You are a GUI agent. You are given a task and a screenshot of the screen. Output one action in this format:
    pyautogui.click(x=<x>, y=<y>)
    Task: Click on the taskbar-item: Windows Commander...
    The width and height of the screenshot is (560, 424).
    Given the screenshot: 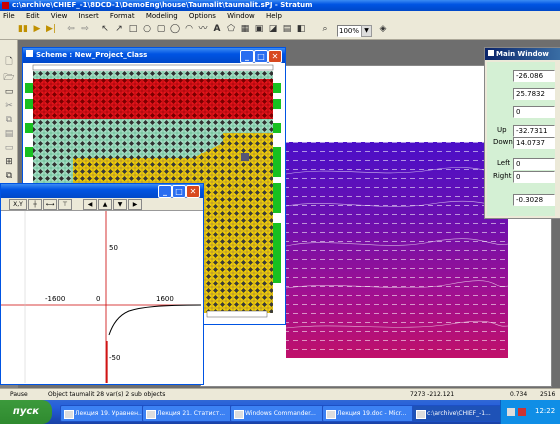 What is the action you would take?
    pyautogui.click(x=282, y=413)
    